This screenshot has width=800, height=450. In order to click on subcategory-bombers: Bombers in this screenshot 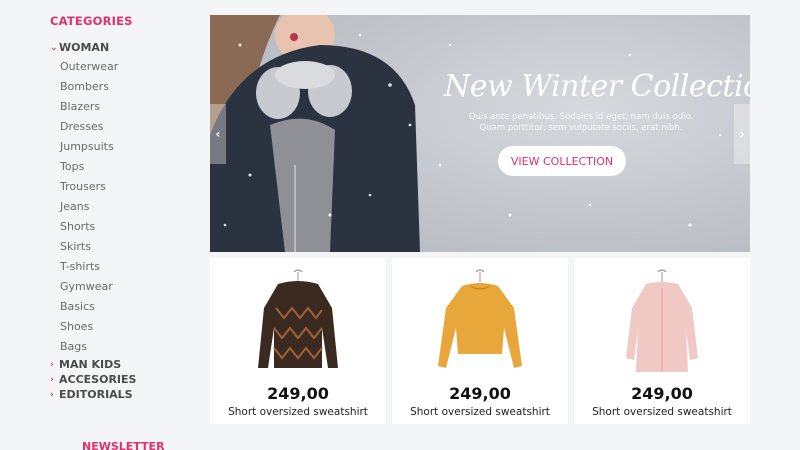, I will do `click(125, 87)`.